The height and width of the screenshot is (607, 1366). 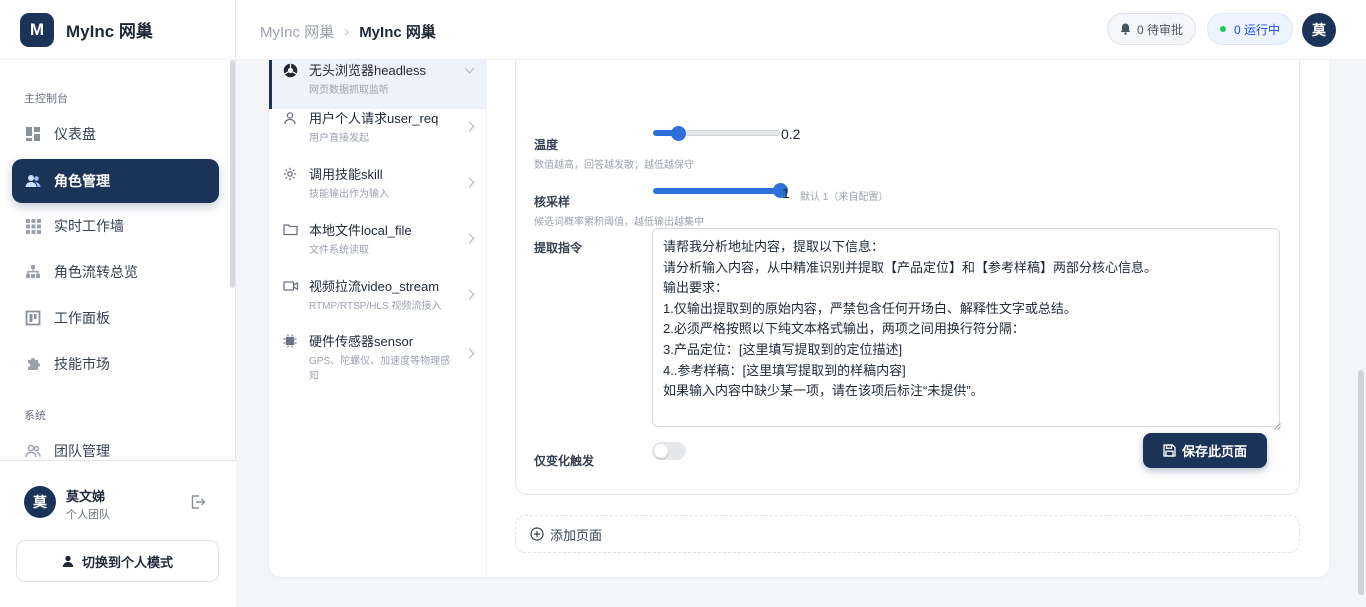 What do you see at coordinates (115, 181) in the screenshot?
I see `sidebar-item-roles: 角色管理` at bounding box center [115, 181].